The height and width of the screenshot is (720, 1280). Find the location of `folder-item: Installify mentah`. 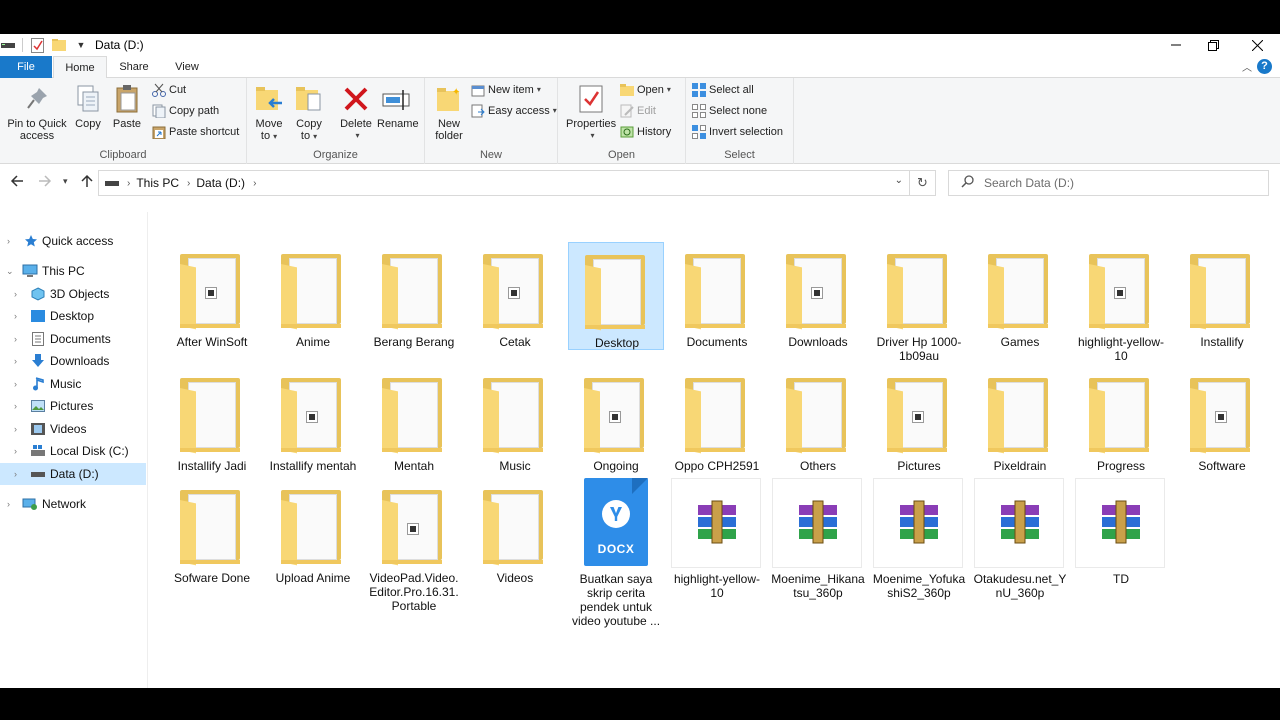

folder-item: Installify mentah is located at coordinates (313, 420).